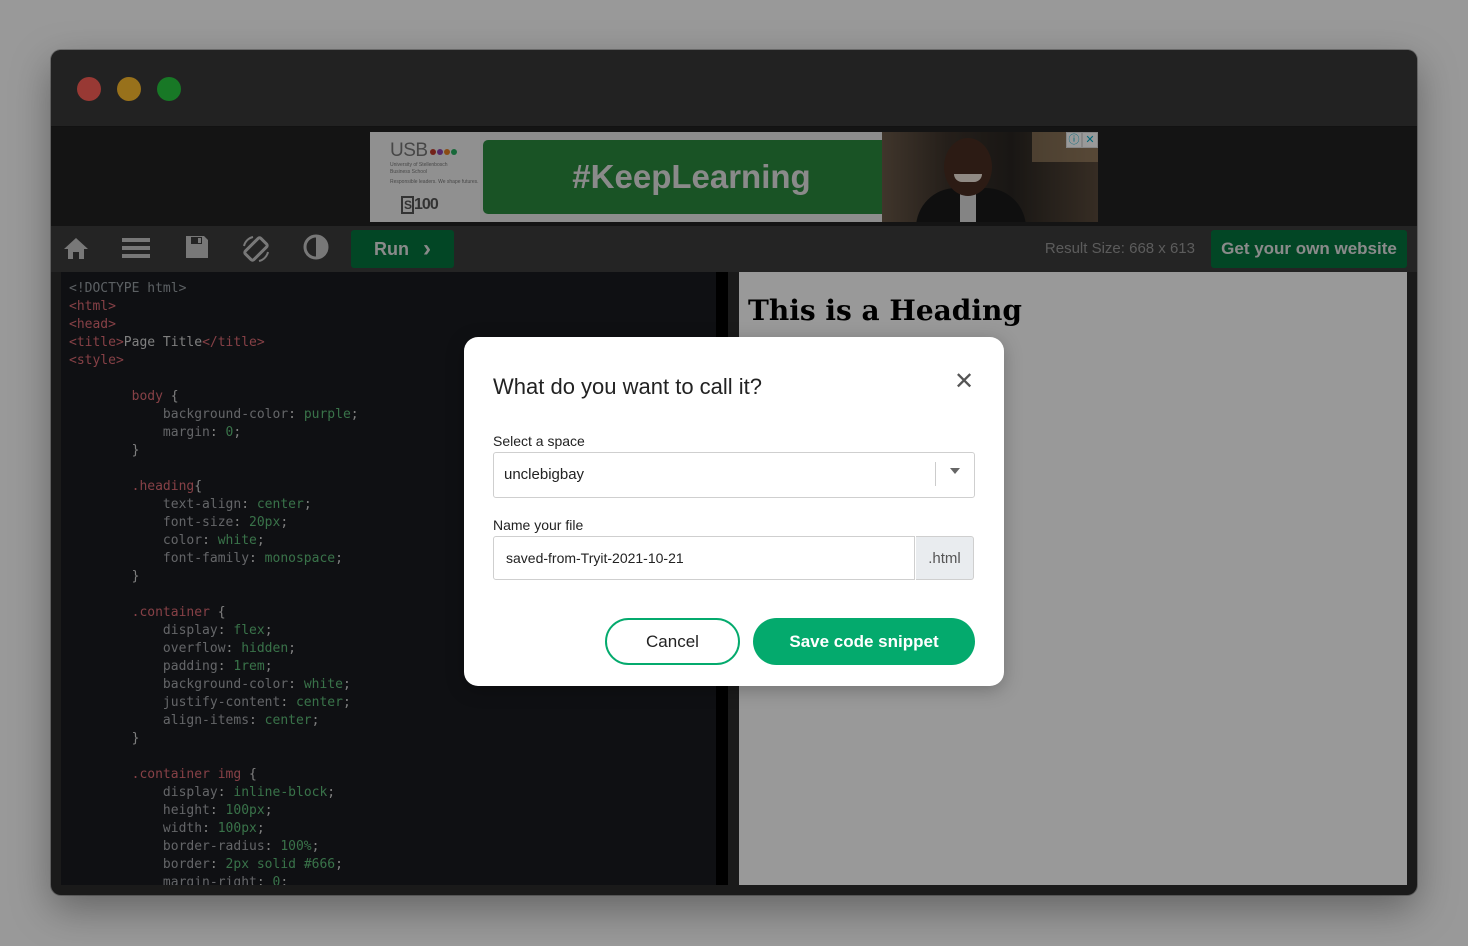  What do you see at coordinates (734, 475) in the screenshot?
I see `space-select: unclebigbay` at bounding box center [734, 475].